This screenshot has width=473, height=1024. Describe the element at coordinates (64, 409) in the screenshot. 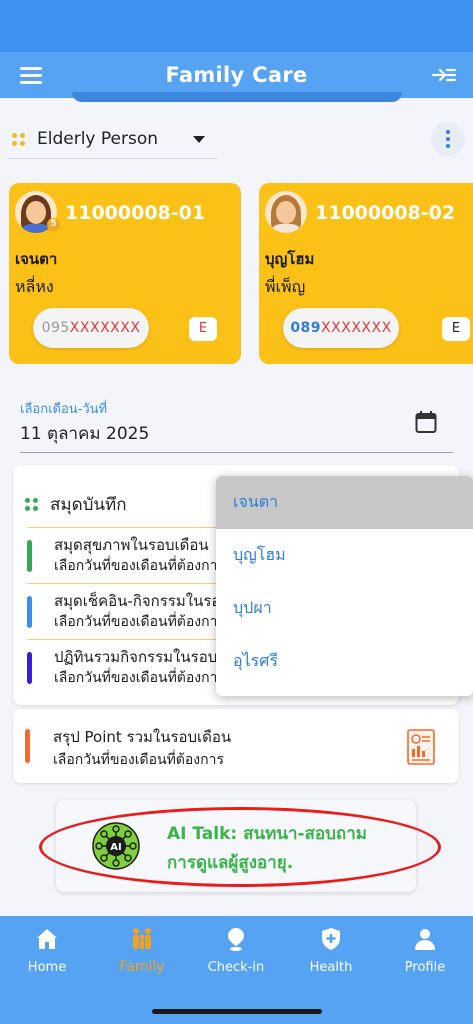

I see `date-picker-label: เลือกเดือน-วันที่` at that location.